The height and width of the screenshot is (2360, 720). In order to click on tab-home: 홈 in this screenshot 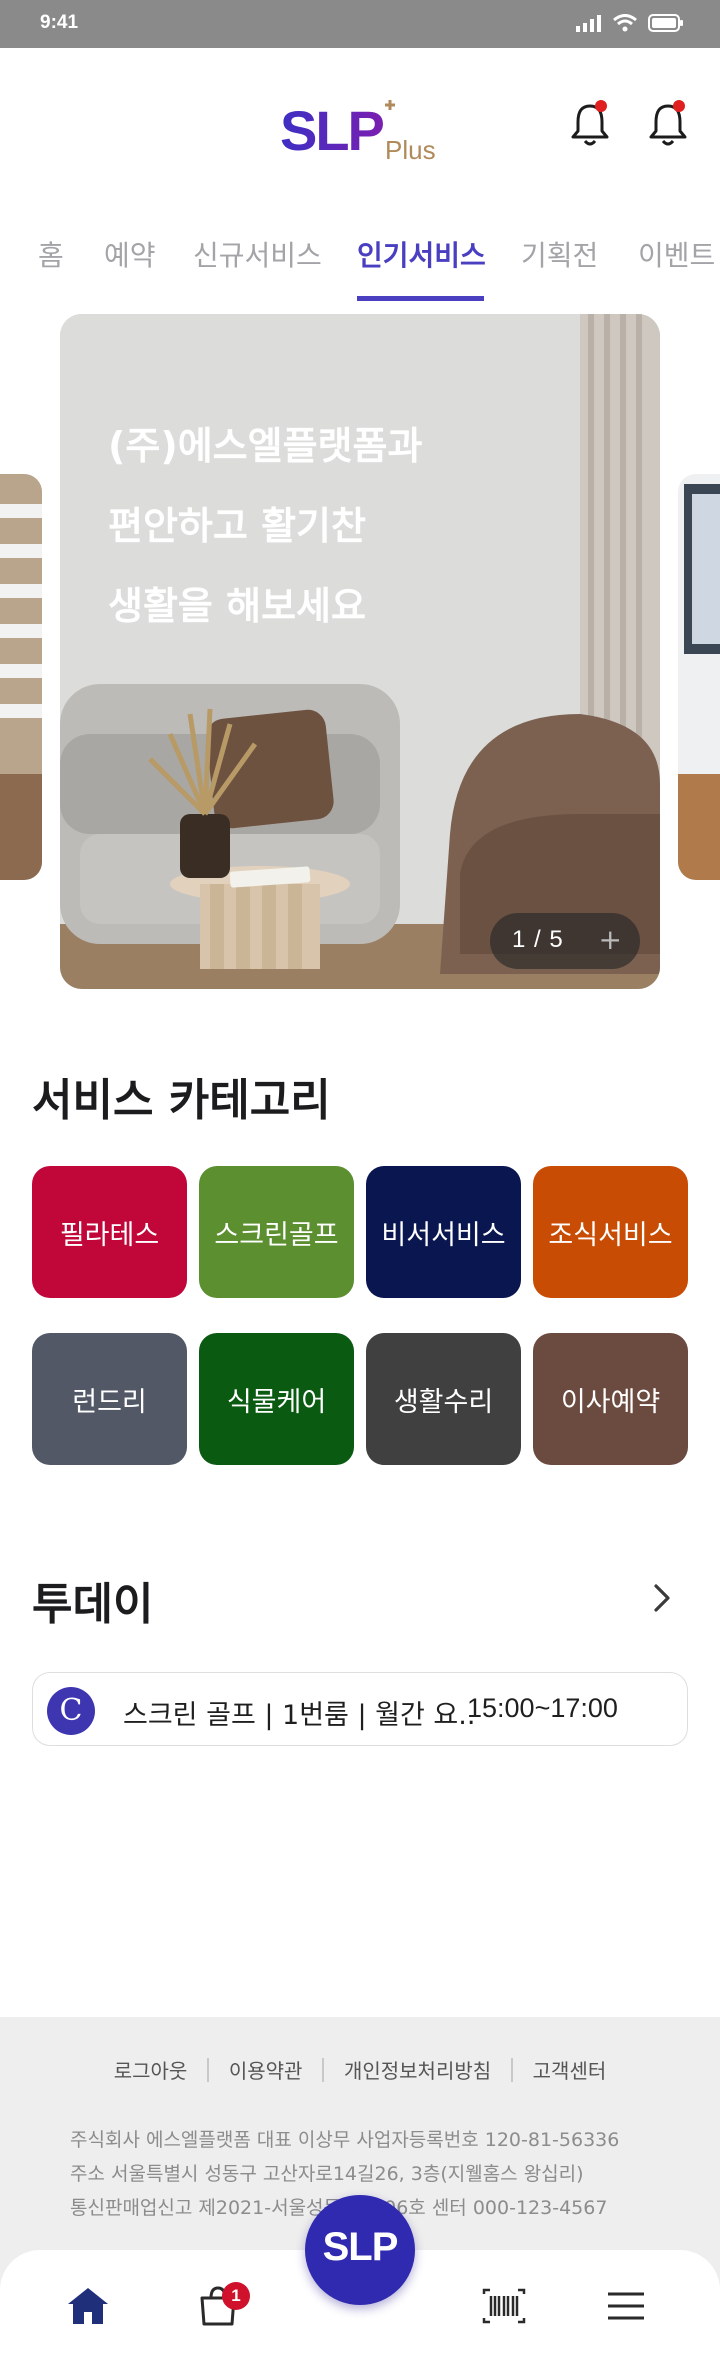, I will do `click(51, 254)`.